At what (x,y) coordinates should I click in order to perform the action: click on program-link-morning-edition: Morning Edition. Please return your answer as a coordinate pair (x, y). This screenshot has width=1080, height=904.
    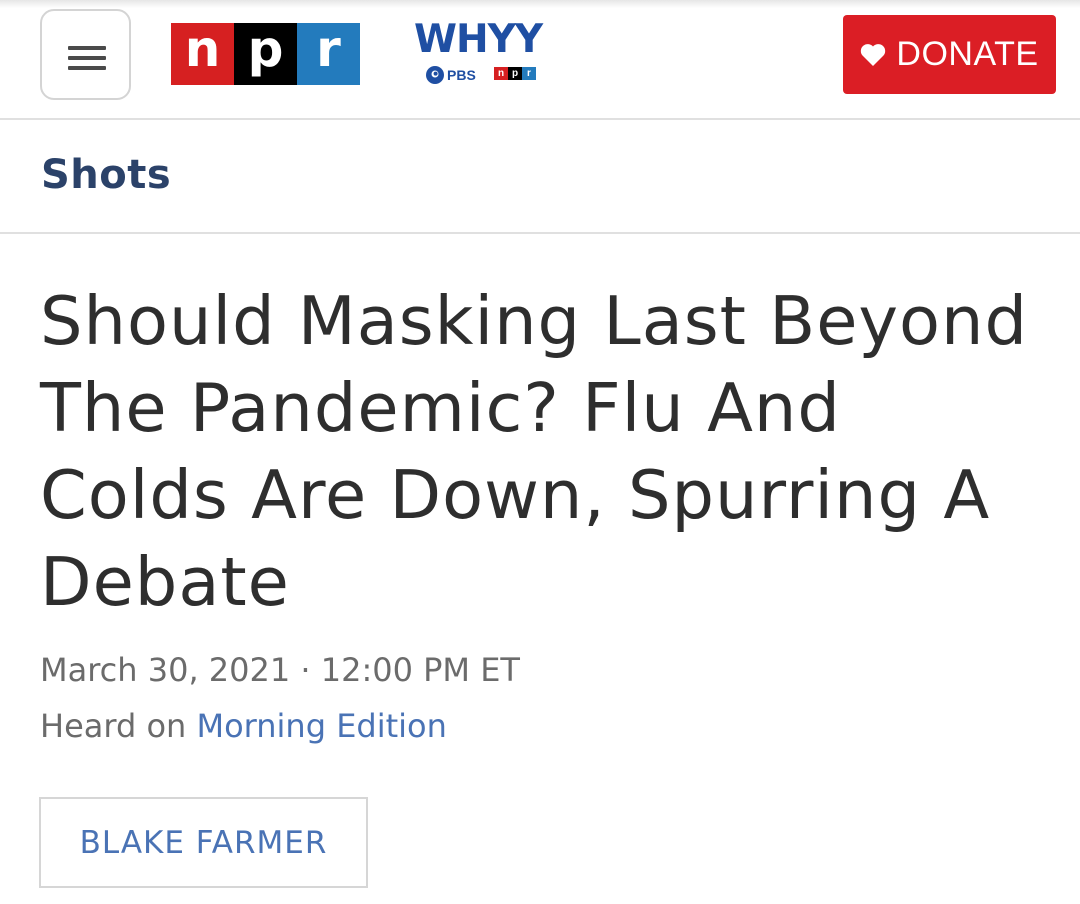
    Looking at the image, I should click on (321, 726).